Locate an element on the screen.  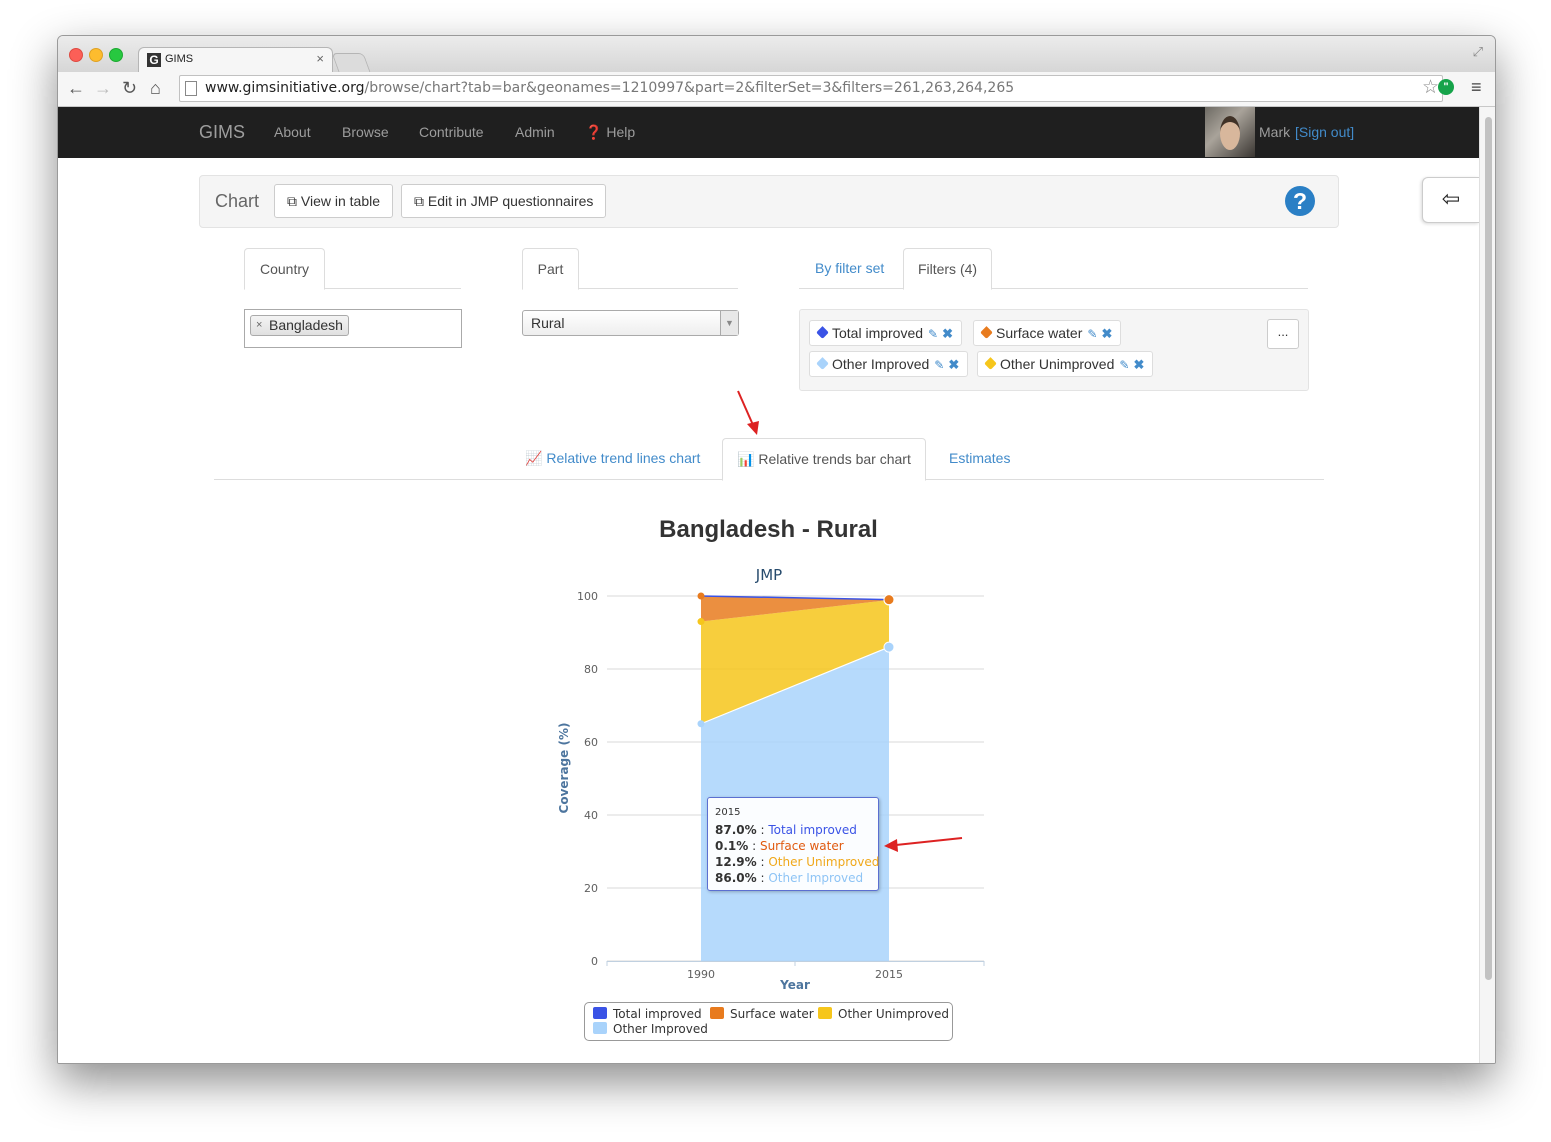
gims-favicon-icon: G is located at coordinates (154, 60).